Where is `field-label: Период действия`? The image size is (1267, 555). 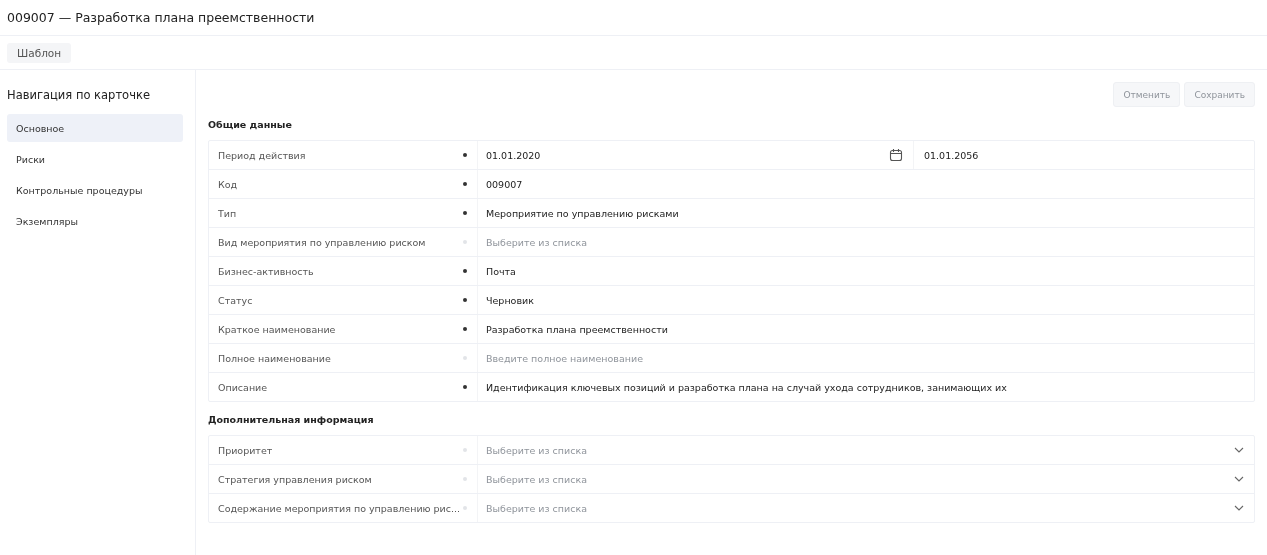
field-label: Период действия is located at coordinates (262, 155).